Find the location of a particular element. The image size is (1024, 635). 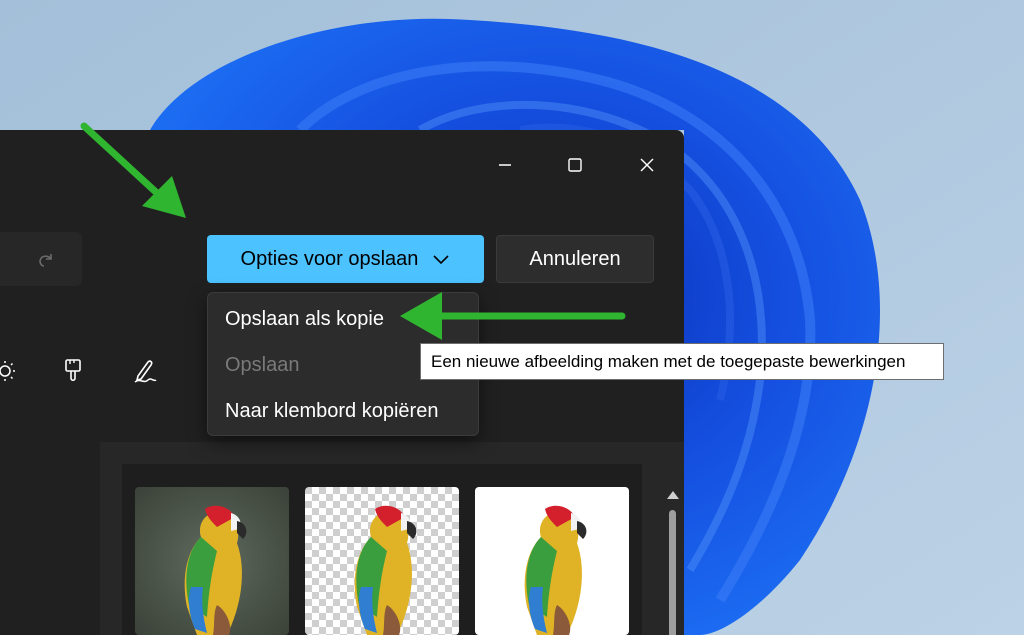

save-options-button: Opties voor opslaan is located at coordinates (345, 259).